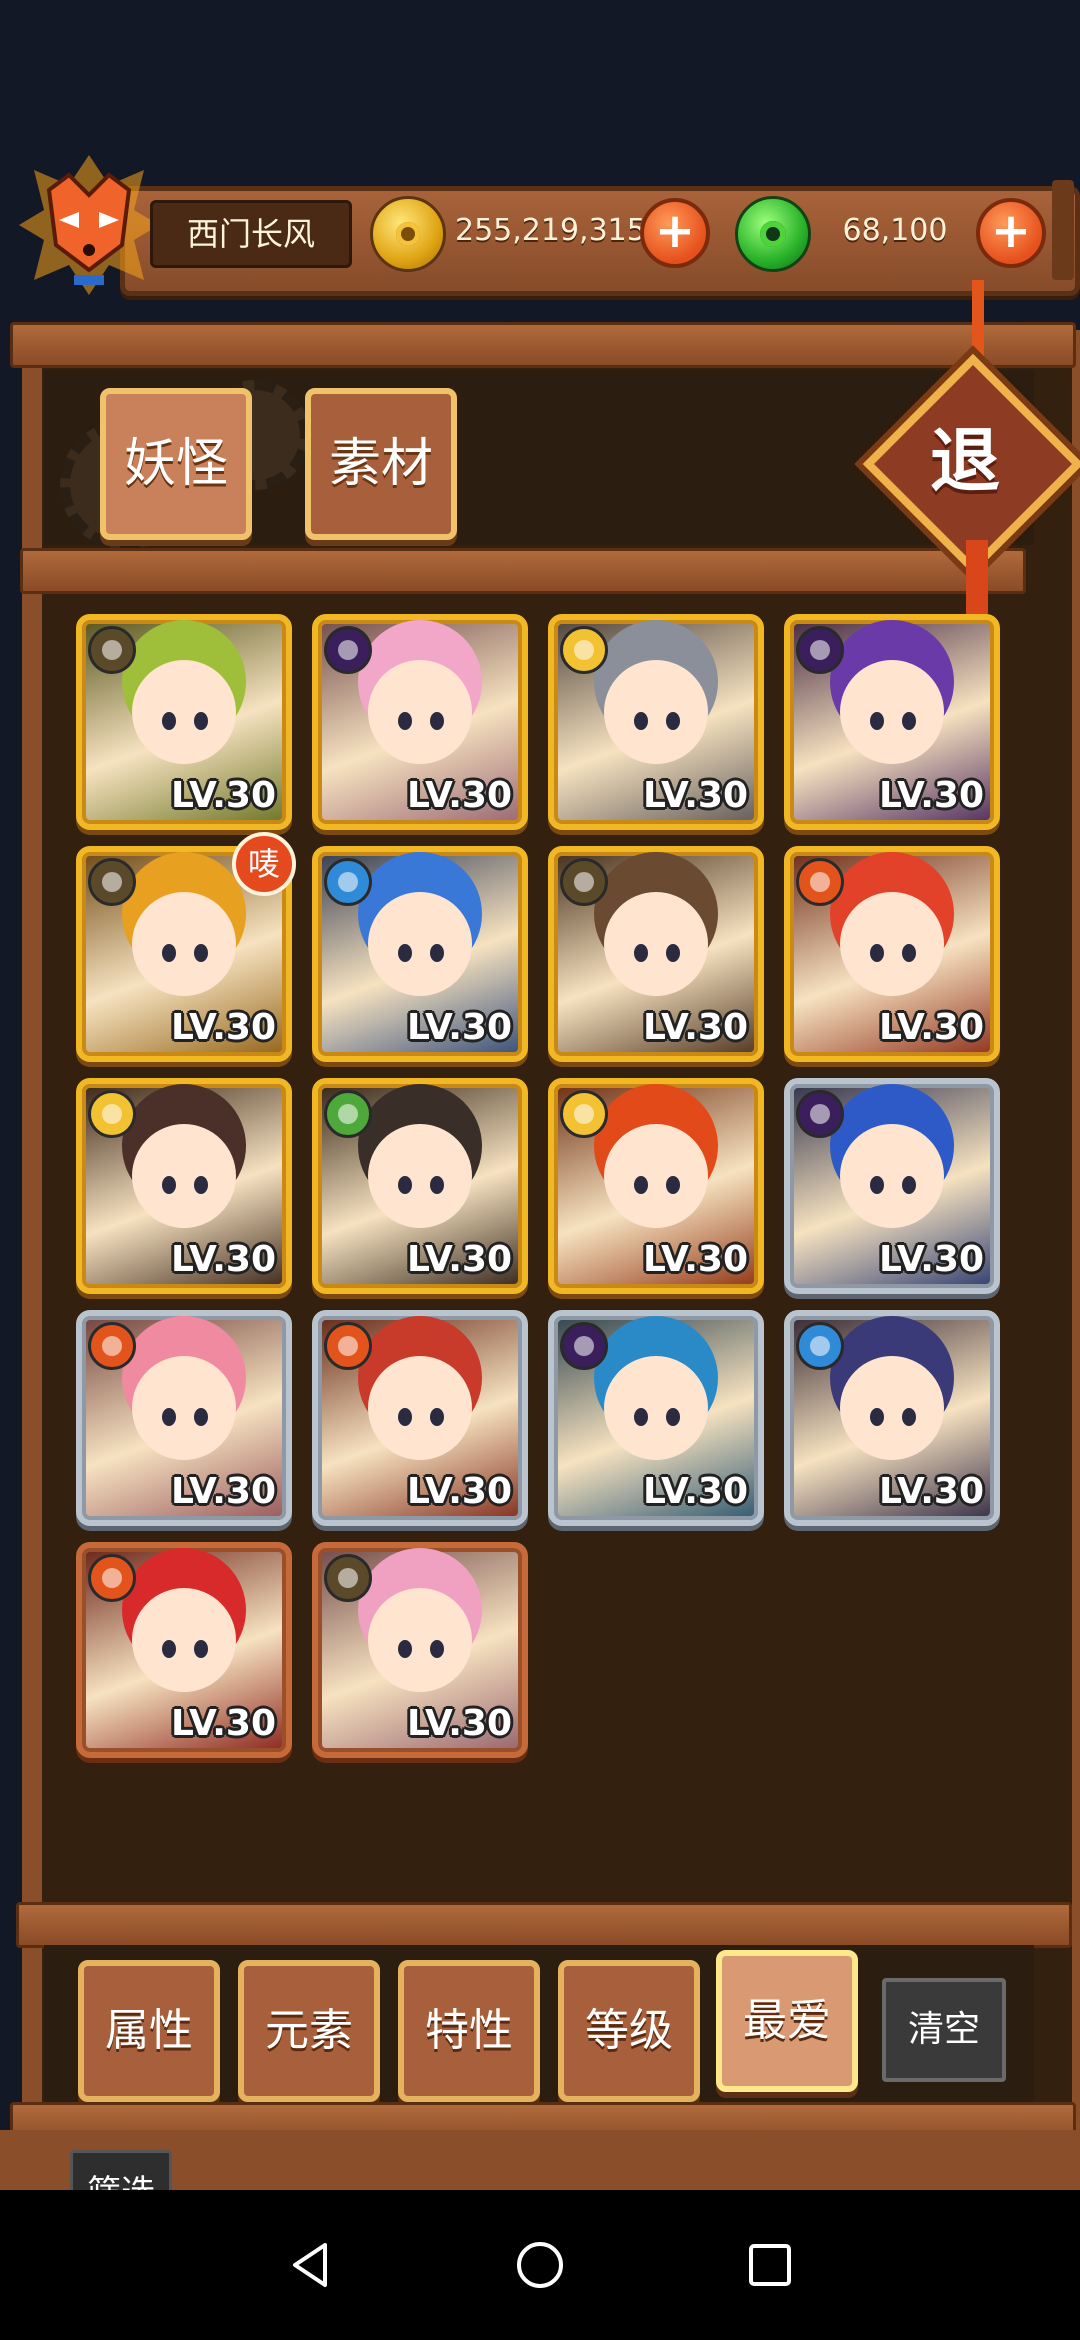  What do you see at coordinates (176, 464) in the screenshot?
I see `tab-monsters: 妖怪` at bounding box center [176, 464].